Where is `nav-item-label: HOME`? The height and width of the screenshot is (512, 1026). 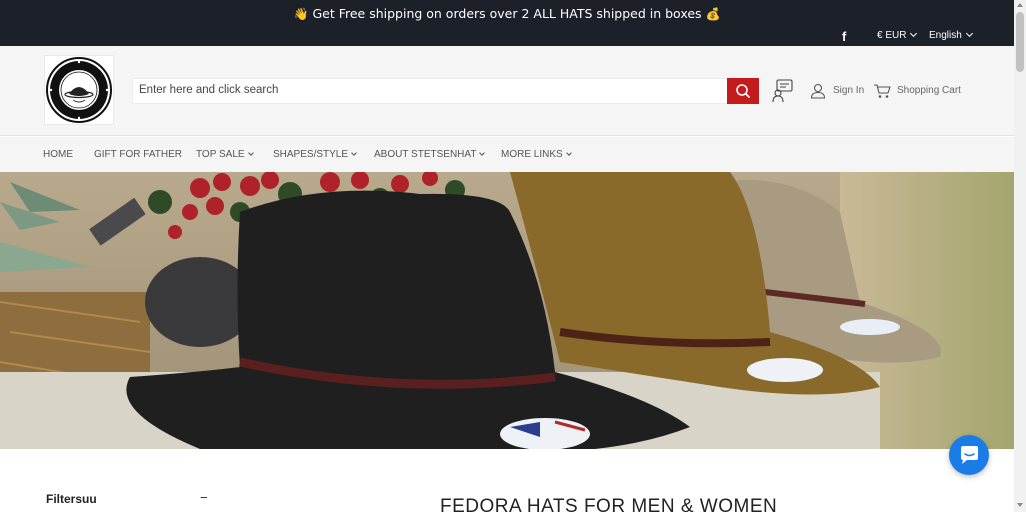
nav-item-label: HOME is located at coordinates (58, 154).